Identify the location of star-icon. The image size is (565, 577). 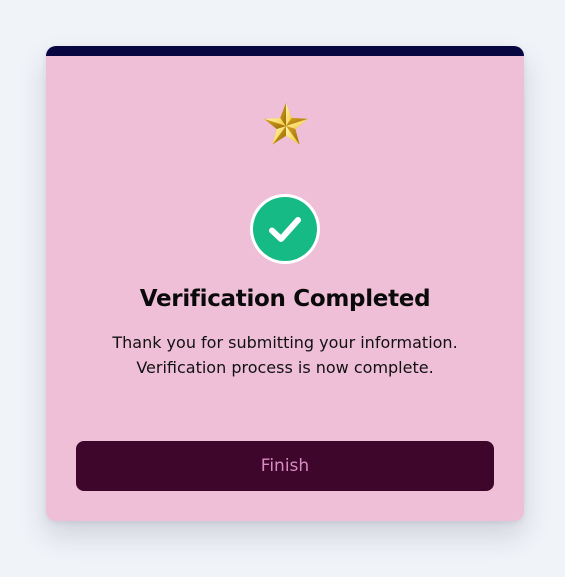
(286, 126).